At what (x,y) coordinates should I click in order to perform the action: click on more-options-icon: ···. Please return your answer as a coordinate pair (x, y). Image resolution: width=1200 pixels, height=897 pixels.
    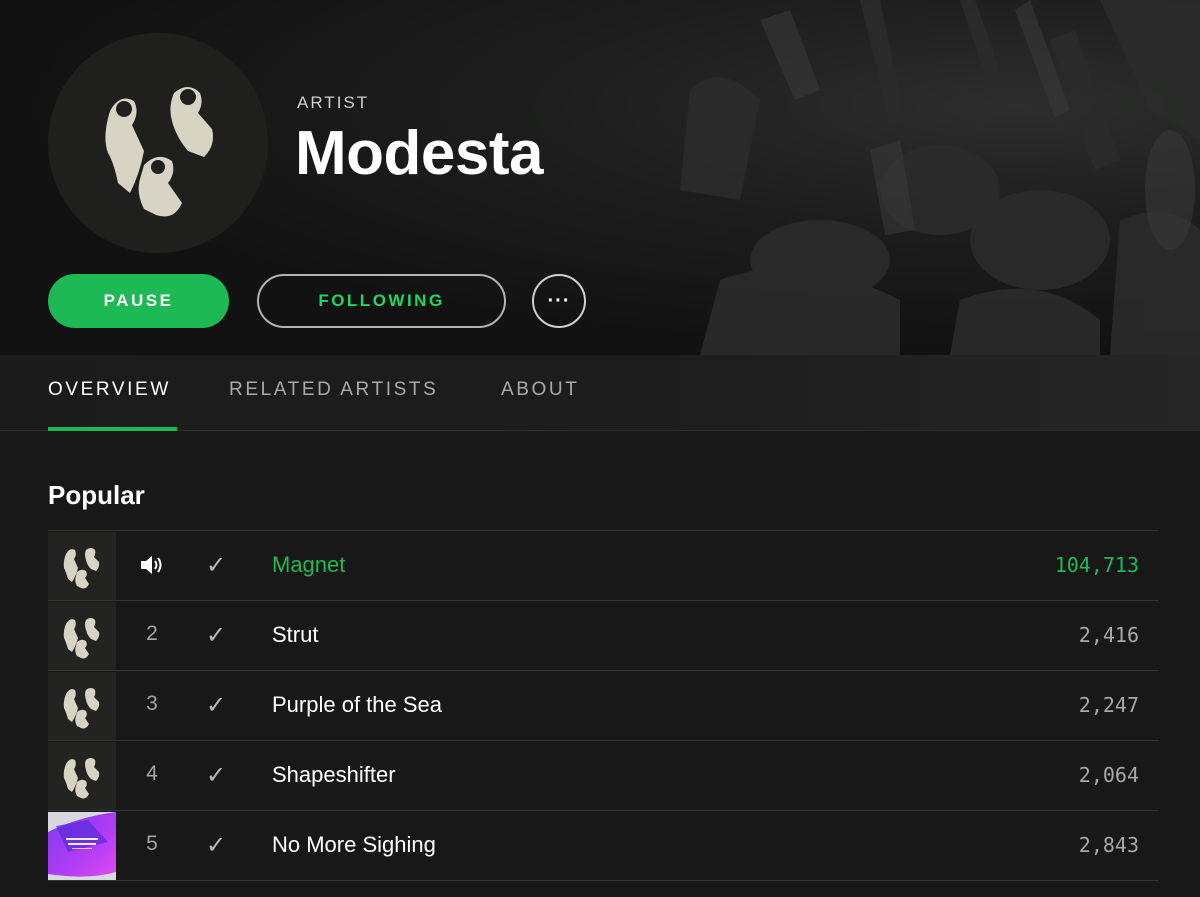
    Looking at the image, I should click on (559, 300).